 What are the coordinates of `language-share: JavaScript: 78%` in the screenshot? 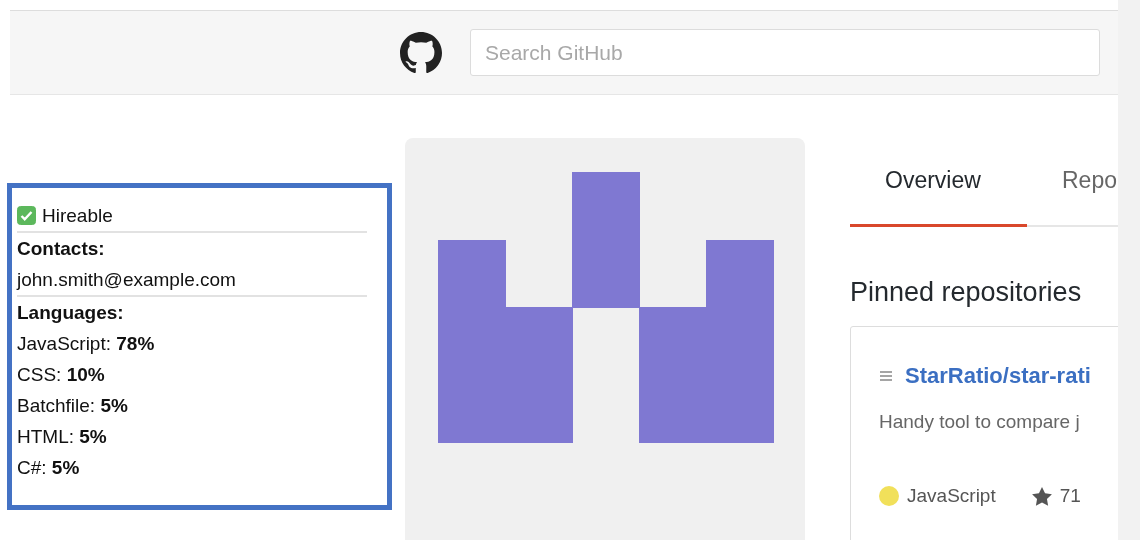 It's located at (86, 344).